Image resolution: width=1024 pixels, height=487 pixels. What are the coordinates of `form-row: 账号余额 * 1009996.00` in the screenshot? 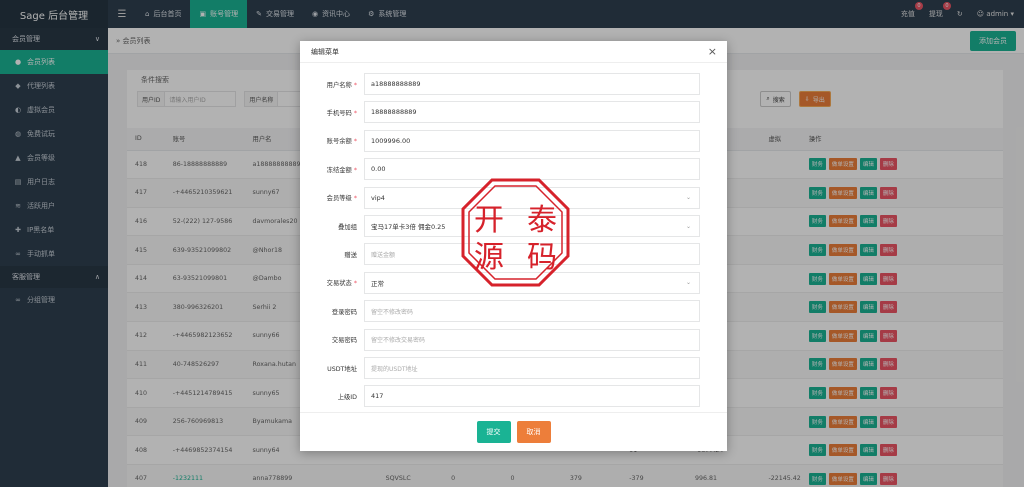 It's located at (513, 140).